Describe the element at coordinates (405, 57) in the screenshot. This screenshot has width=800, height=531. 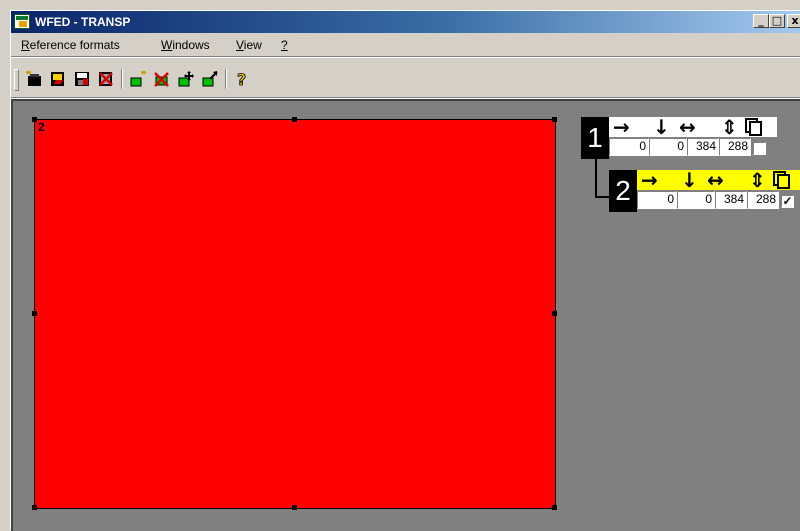
I see `menu-separator` at that location.